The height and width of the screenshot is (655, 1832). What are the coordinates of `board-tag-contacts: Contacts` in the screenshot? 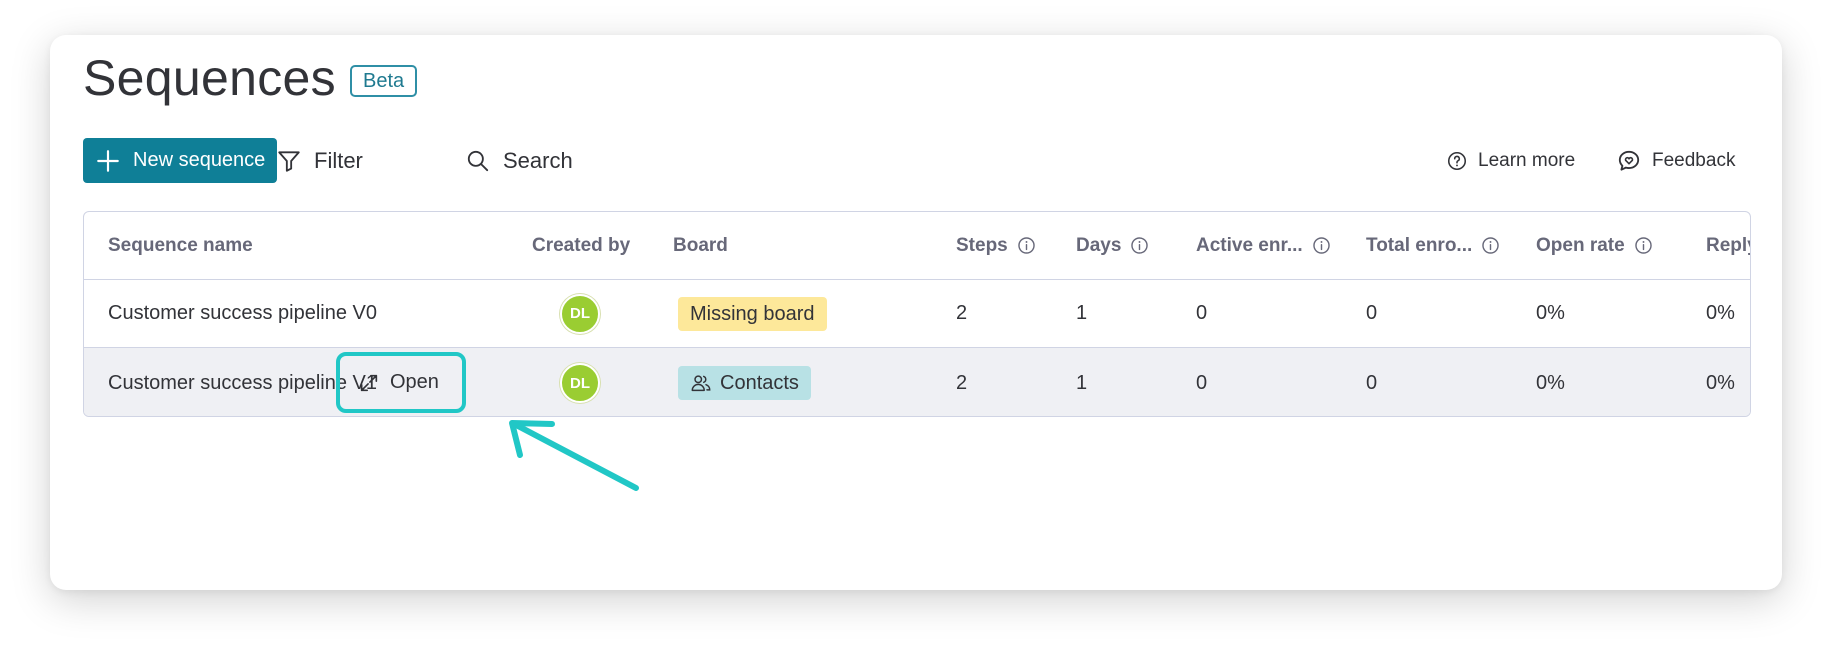 It's located at (744, 383).